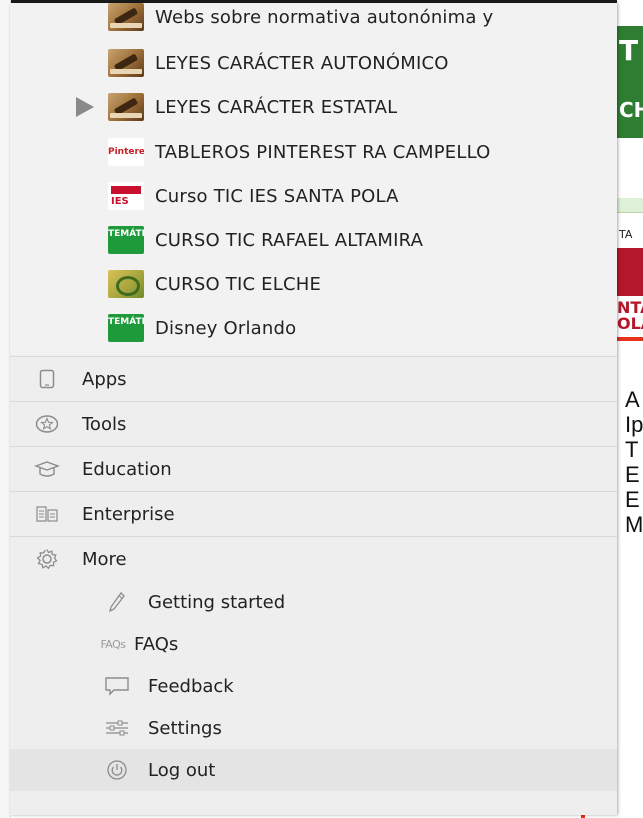 The height and width of the screenshot is (818, 643). I want to click on background-subtext: CH, so click(631, 110).